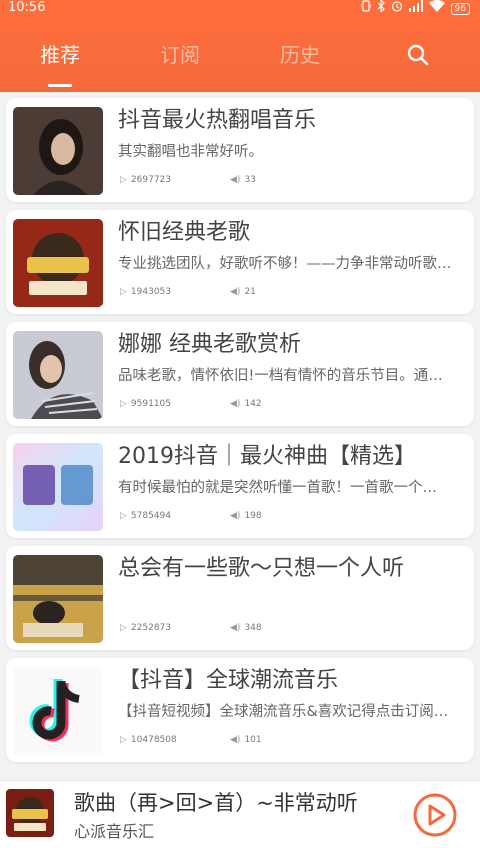  What do you see at coordinates (151, 180) in the screenshot?
I see `play-count-value: 2697723` at bounding box center [151, 180].